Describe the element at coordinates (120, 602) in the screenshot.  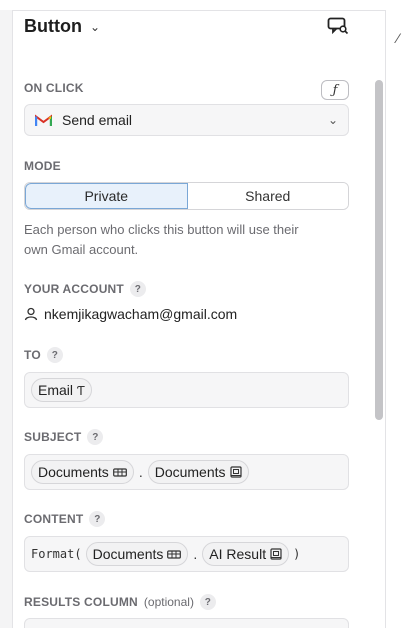
I see `results-column-label: RESULTS COLUMN (optional) ?` at that location.